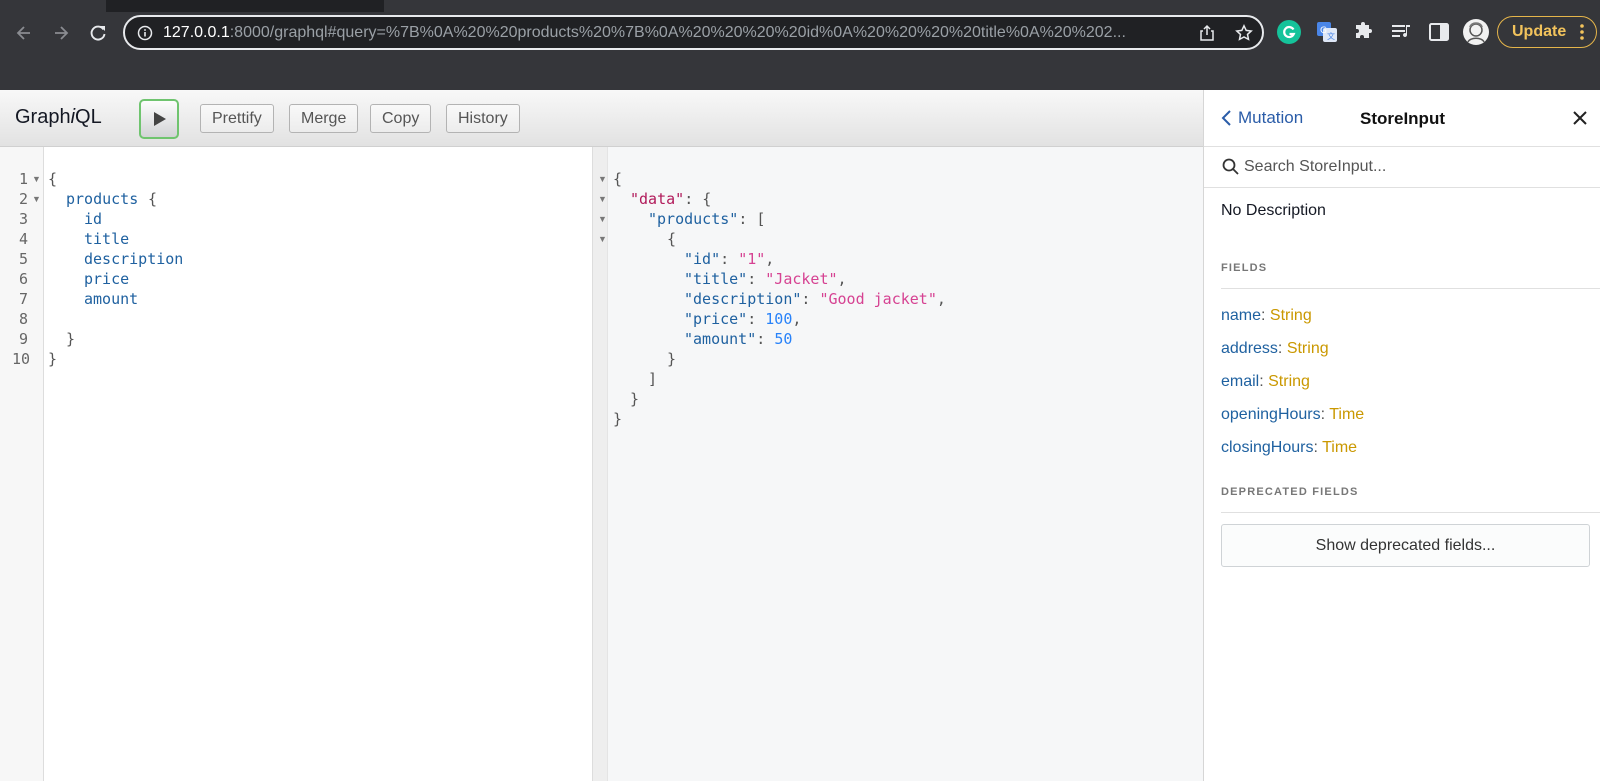  Describe the element at coordinates (324, 118) in the screenshot. I see `merge-button: Merge` at that location.